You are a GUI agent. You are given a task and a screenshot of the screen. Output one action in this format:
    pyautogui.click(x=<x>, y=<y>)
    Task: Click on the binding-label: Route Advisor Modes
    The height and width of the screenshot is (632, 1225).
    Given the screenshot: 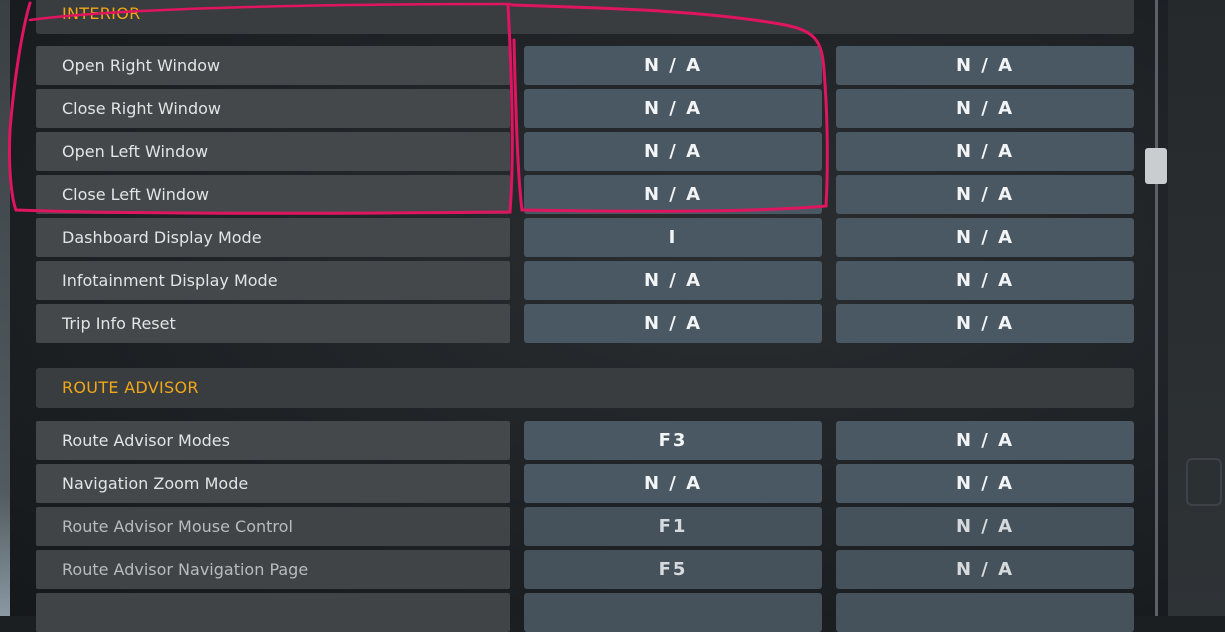 What is the action you would take?
    pyautogui.click(x=273, y=440)
    